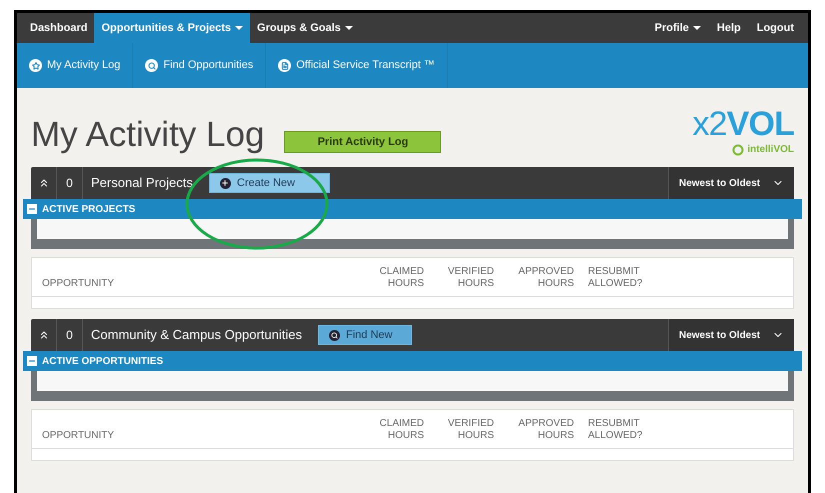 The image size is (825, 493). Describe the element at coordinates (770, 150) in the screenshot. I see `logo-subtitle: intelliVOL` at that location.